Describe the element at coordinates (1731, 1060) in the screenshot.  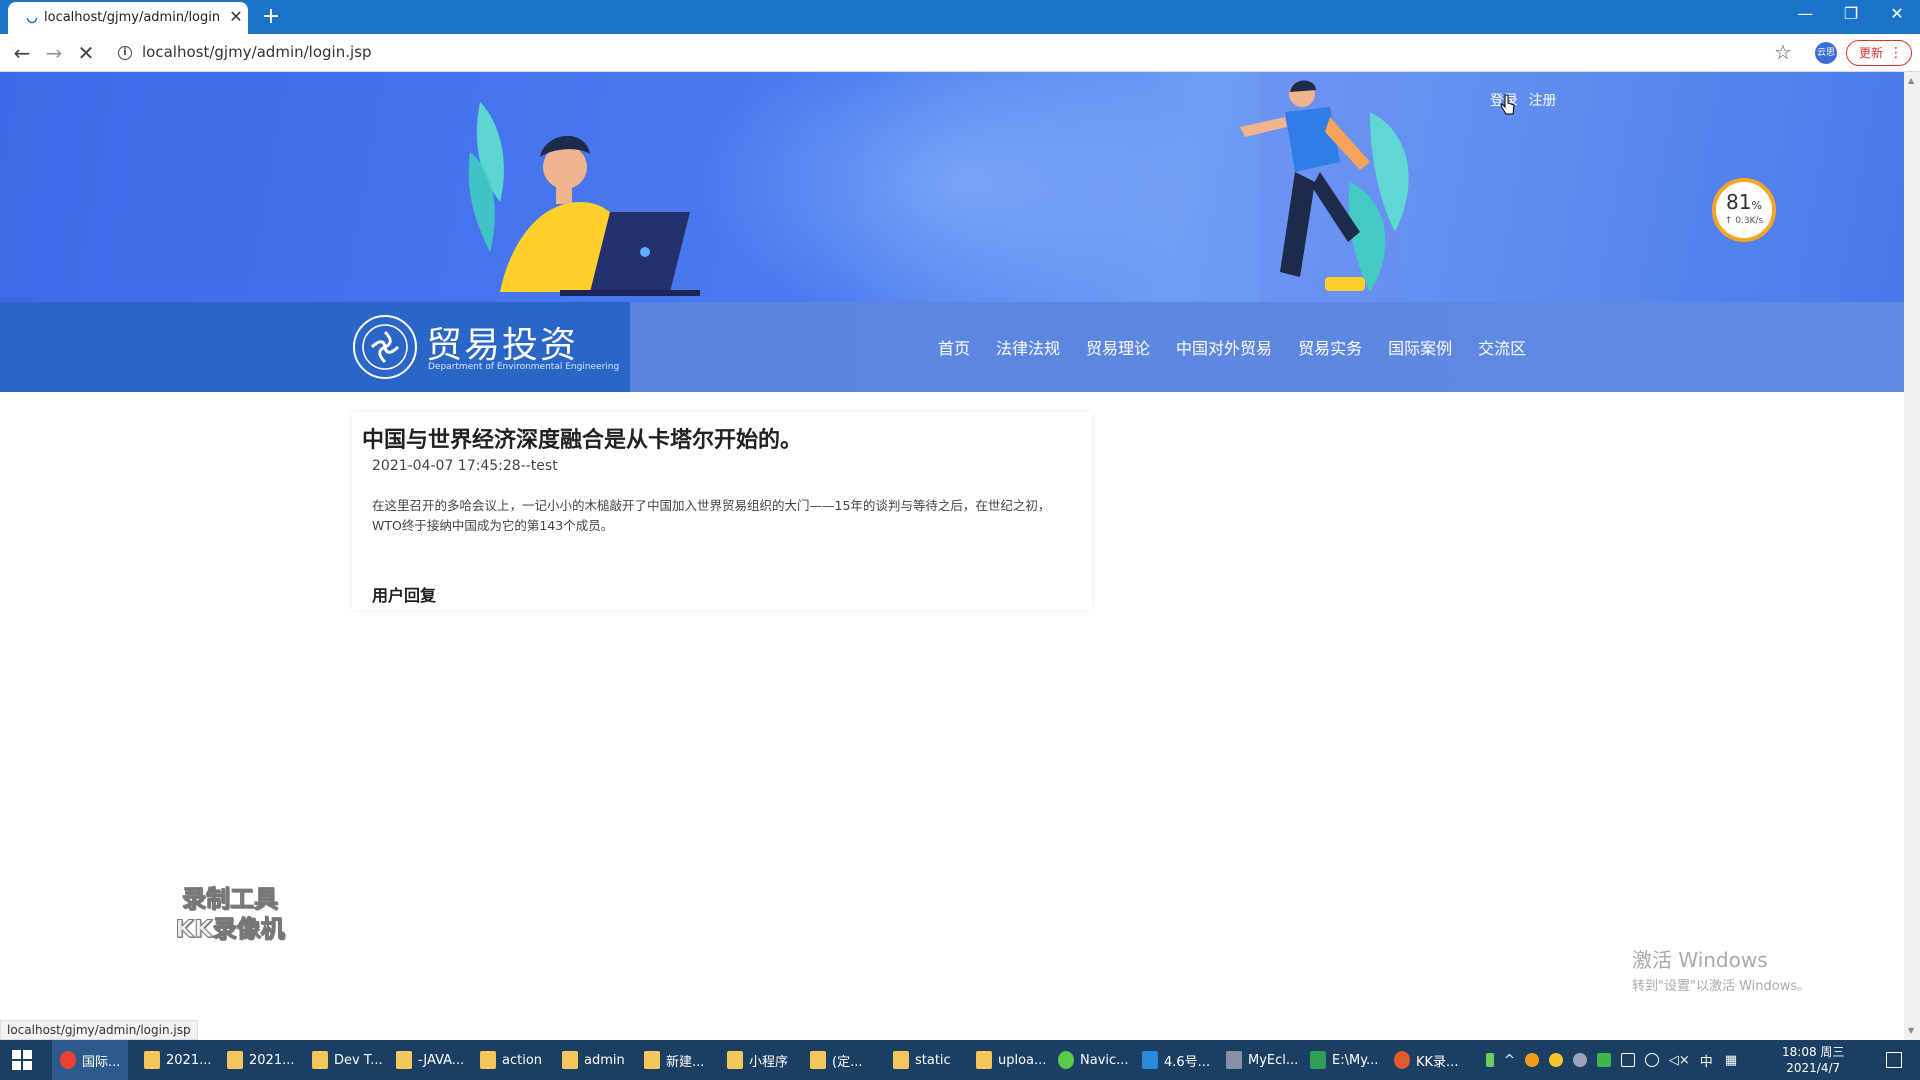
I see `keyboard-icon: ▦` at that location.